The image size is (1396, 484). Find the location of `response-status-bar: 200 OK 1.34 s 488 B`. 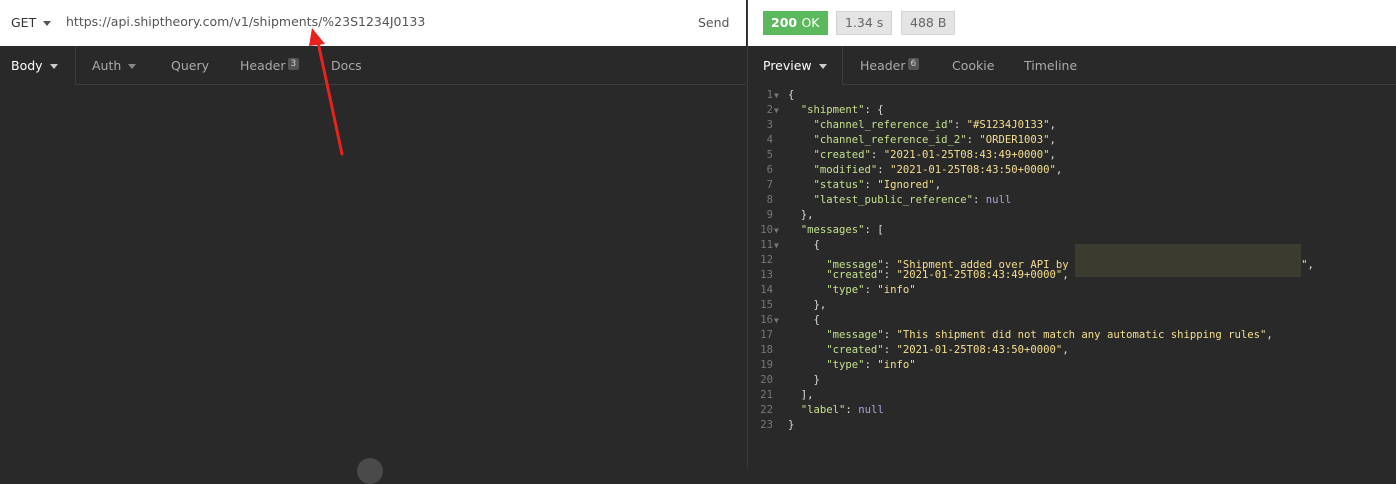

response-status-bar: 200 OK 1.34 s 488 B is located at coordinates (1072, 23).